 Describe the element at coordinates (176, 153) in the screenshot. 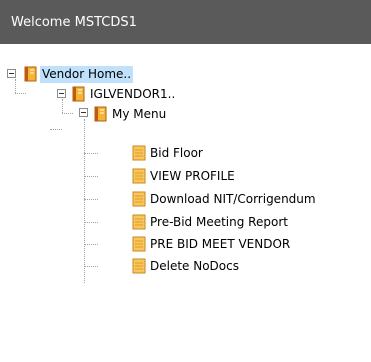

I see `menu-item-label: Bid Floor` at that location.